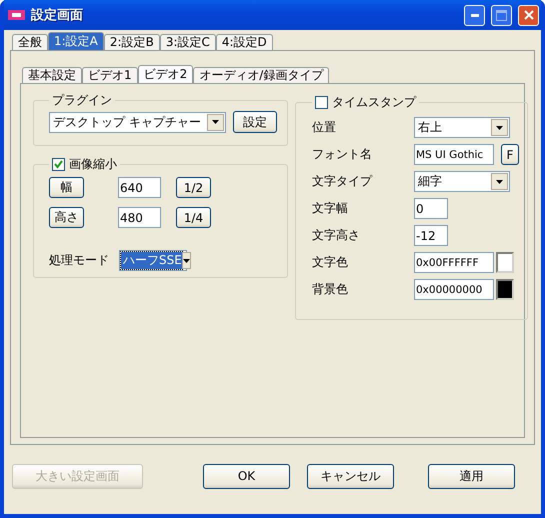 This screenshot has height=518, width=545. I want to click on field-label: 文字幅, so click(330, 208).